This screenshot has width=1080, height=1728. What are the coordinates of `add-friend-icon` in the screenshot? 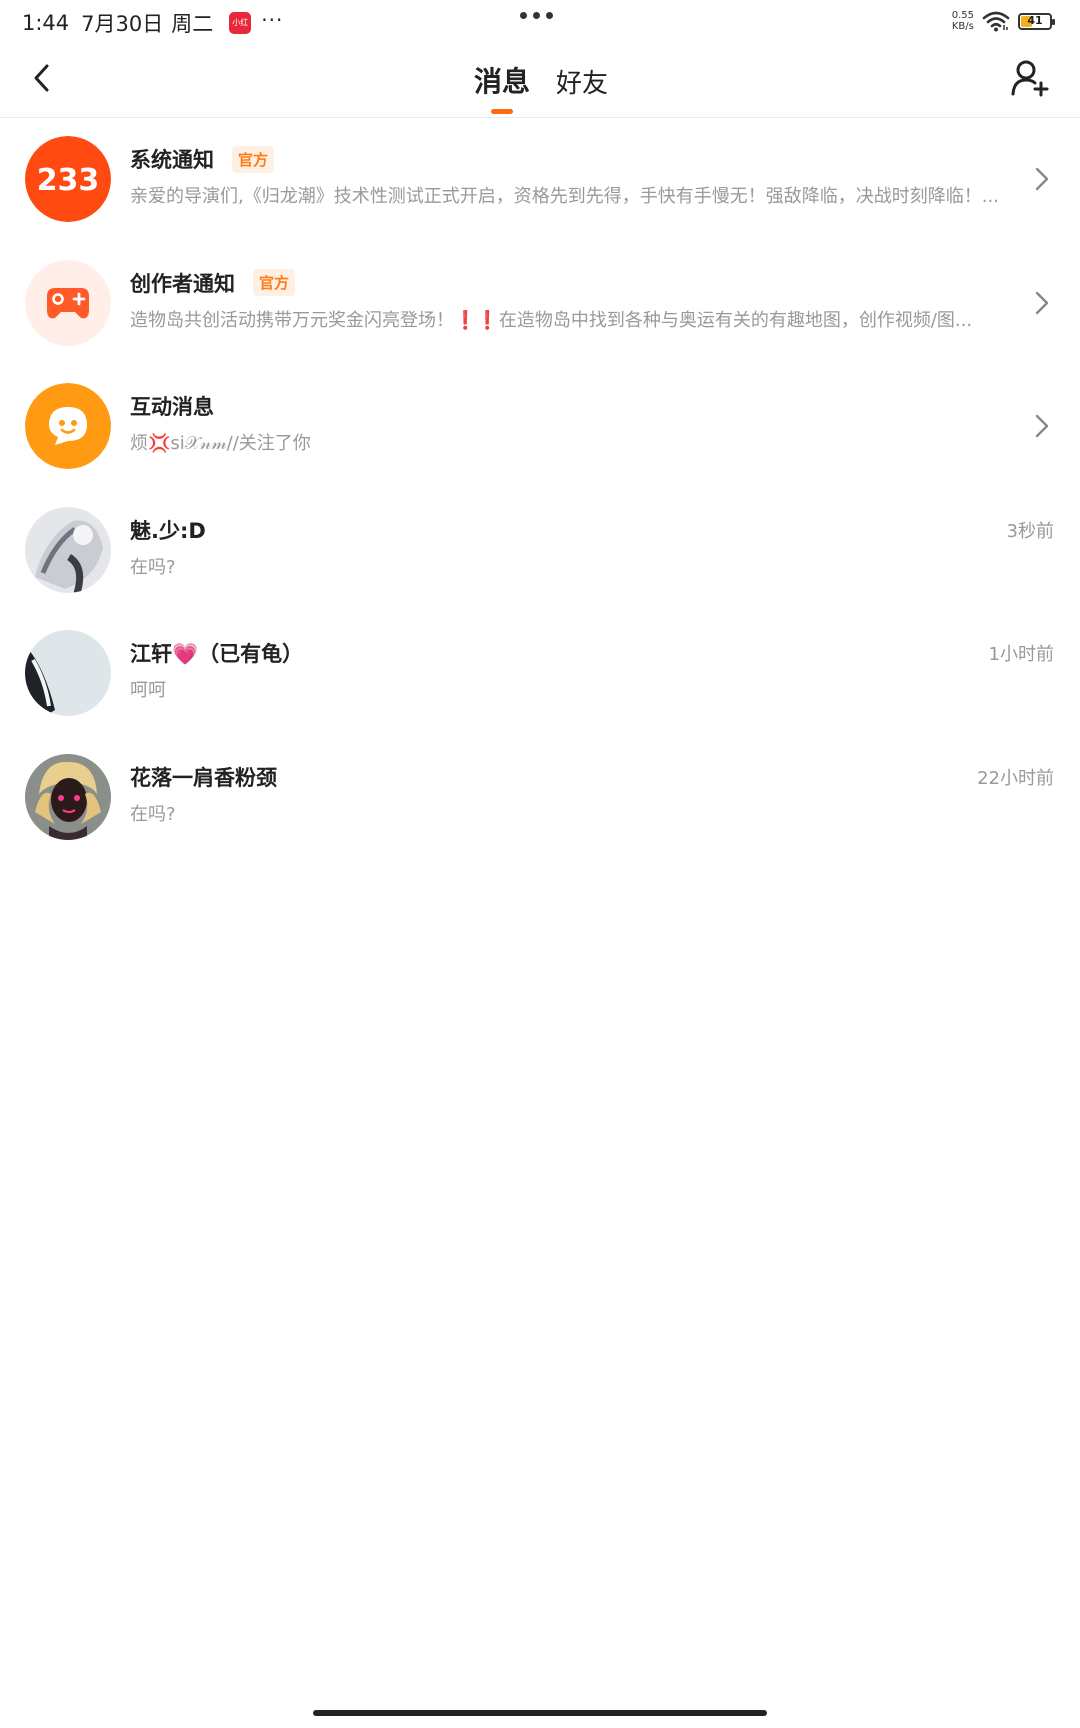 It's located at (1030, 78).